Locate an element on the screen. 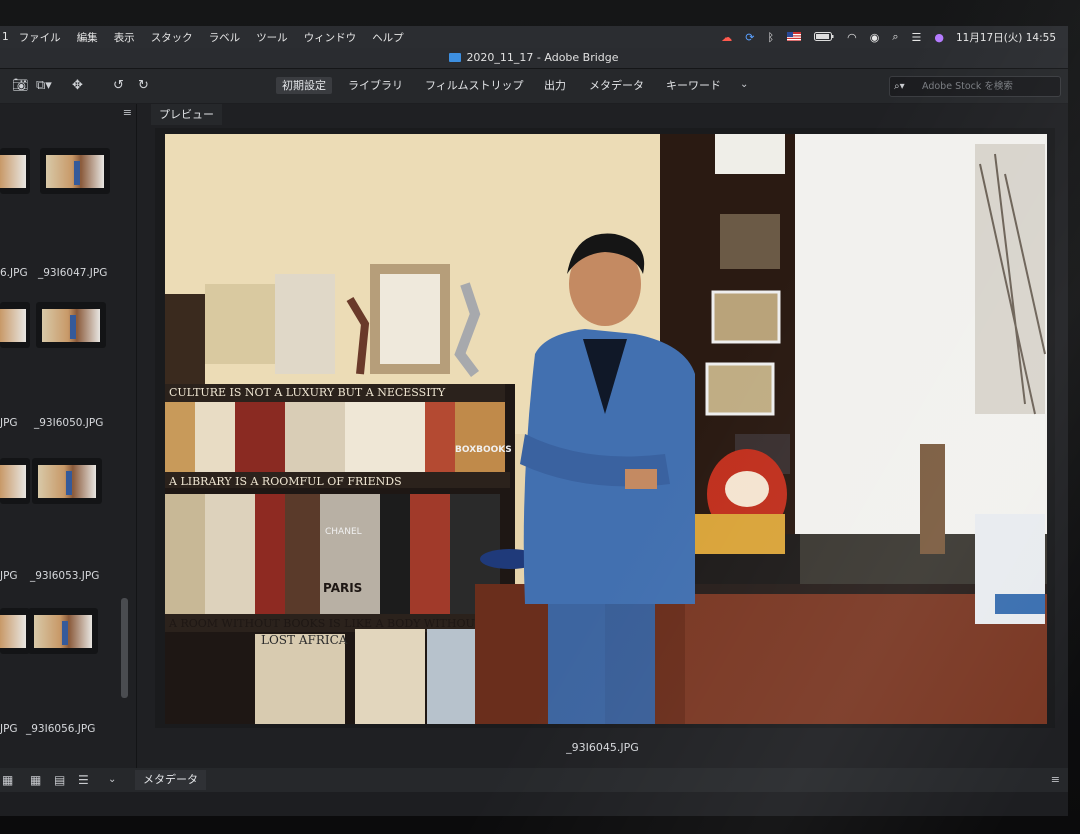  window-title: 2020_11_17 - Adobe Bridge is located at coordinates (542, 57).